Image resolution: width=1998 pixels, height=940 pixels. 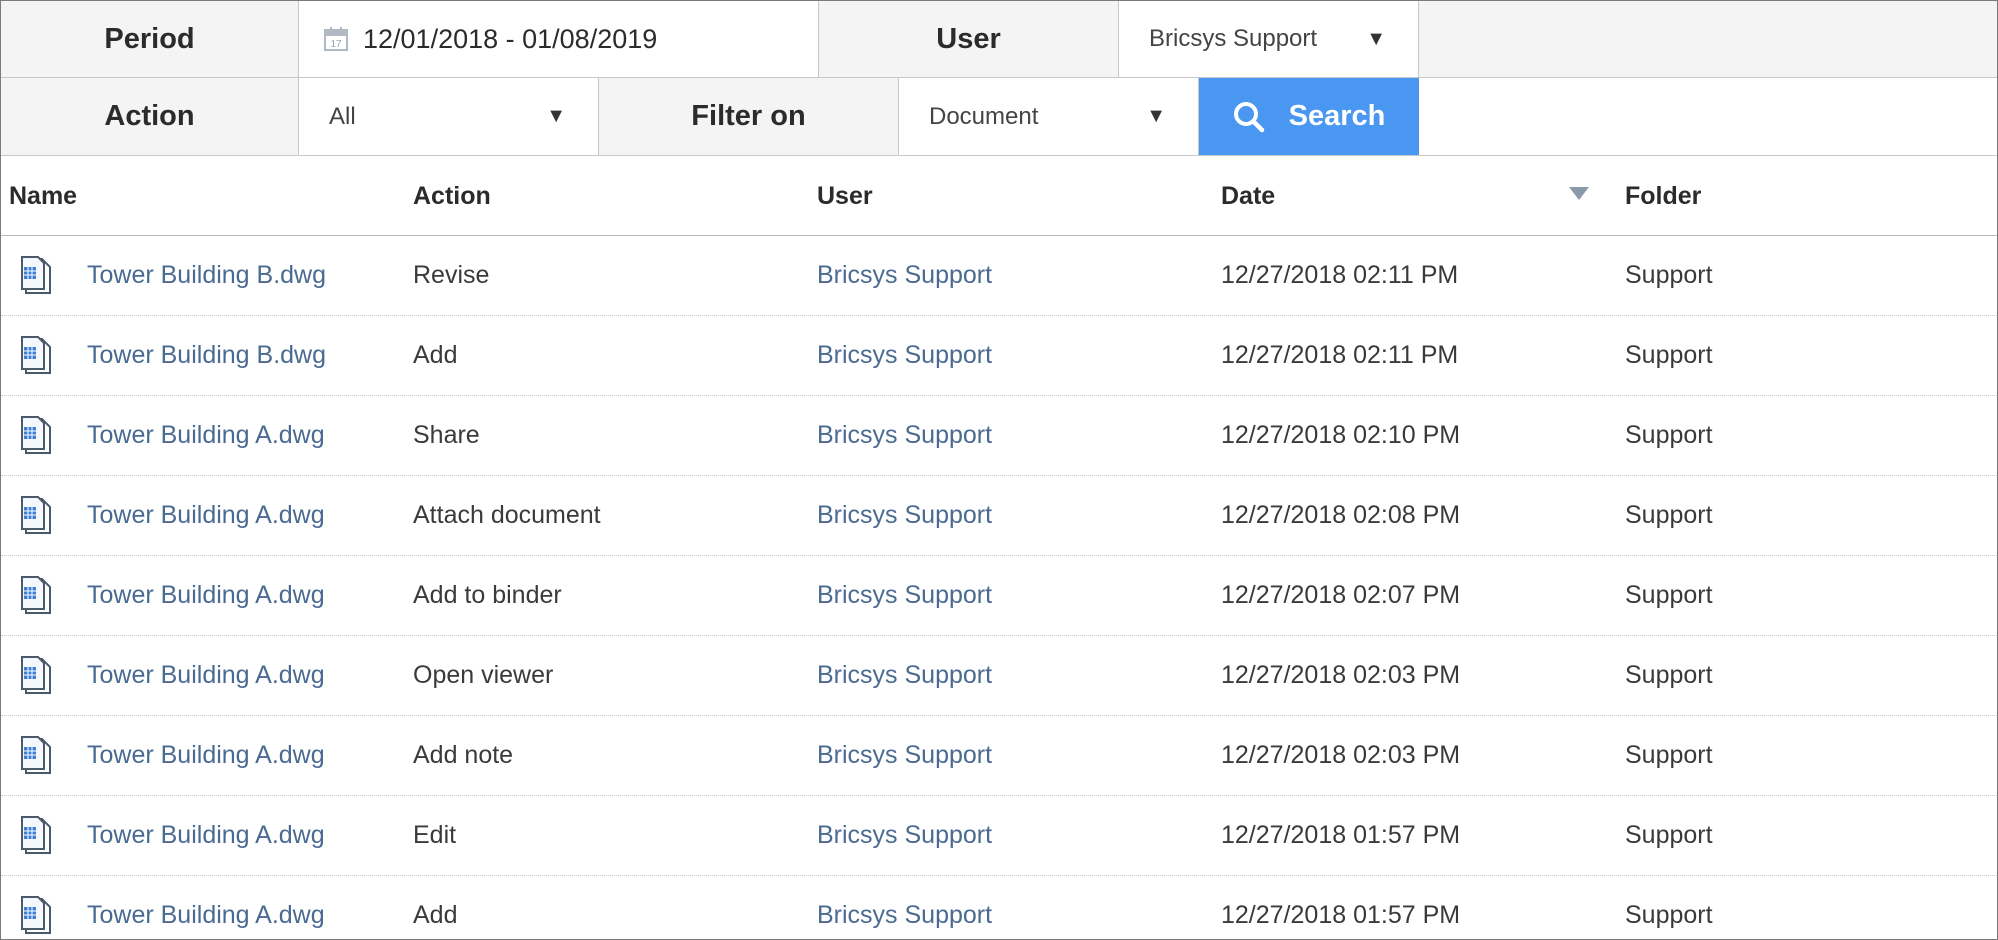 I want to click on action-filter-label: Action, so click(x=150, y=117).